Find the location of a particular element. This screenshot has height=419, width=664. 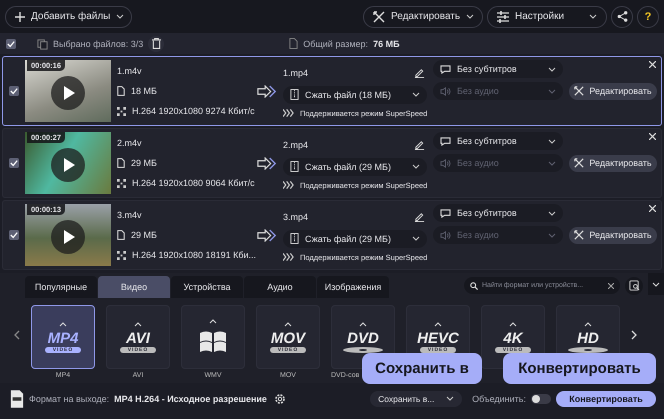

chevron-right-icon is located at coordinates (634, 335).